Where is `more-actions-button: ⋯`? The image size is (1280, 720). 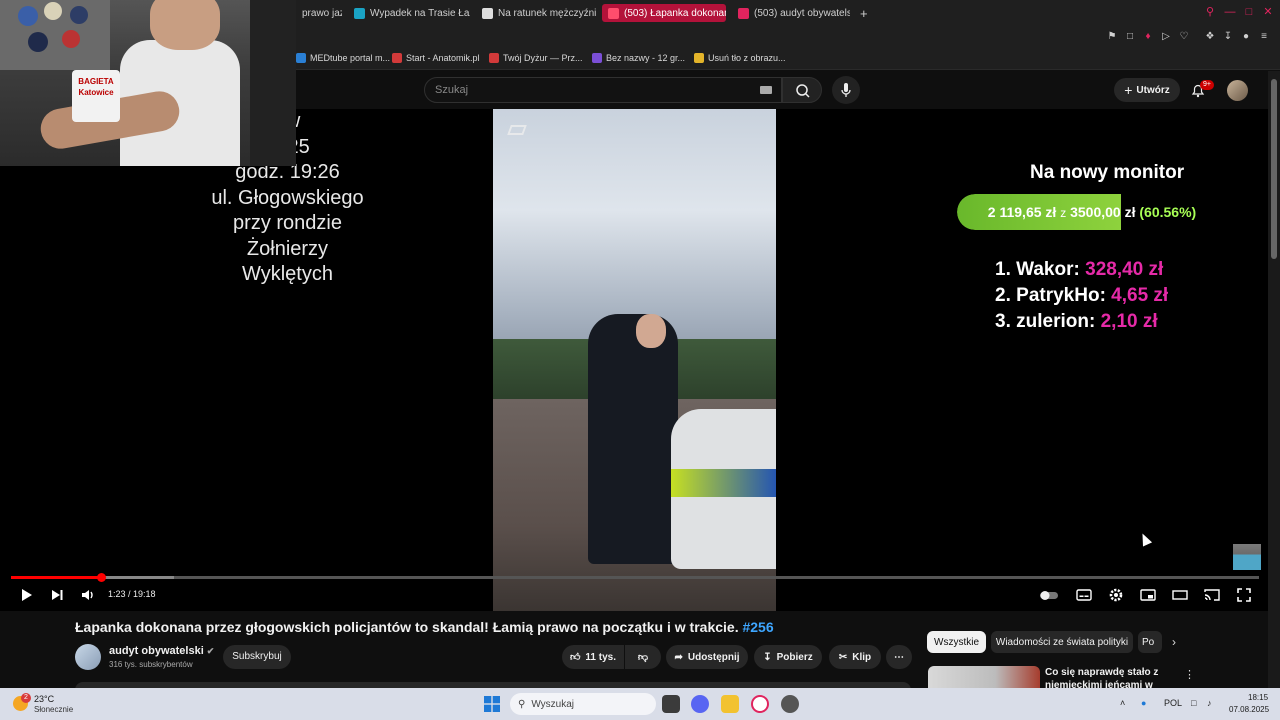 more-actions-button: ⋯ is located at coordinates (899, 657).